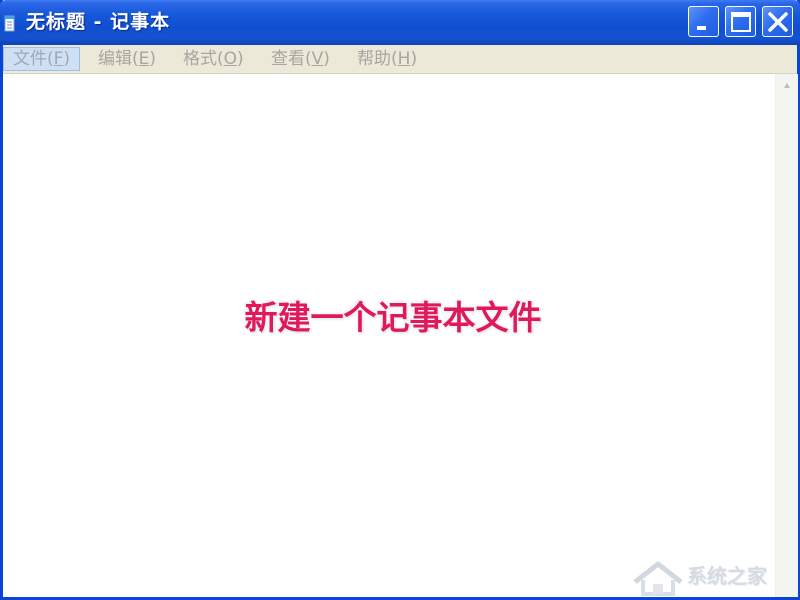 The width and height of the screenshot is (800, 600). I want to click on menu-edit-mnemonic: E, so click(144, 59).